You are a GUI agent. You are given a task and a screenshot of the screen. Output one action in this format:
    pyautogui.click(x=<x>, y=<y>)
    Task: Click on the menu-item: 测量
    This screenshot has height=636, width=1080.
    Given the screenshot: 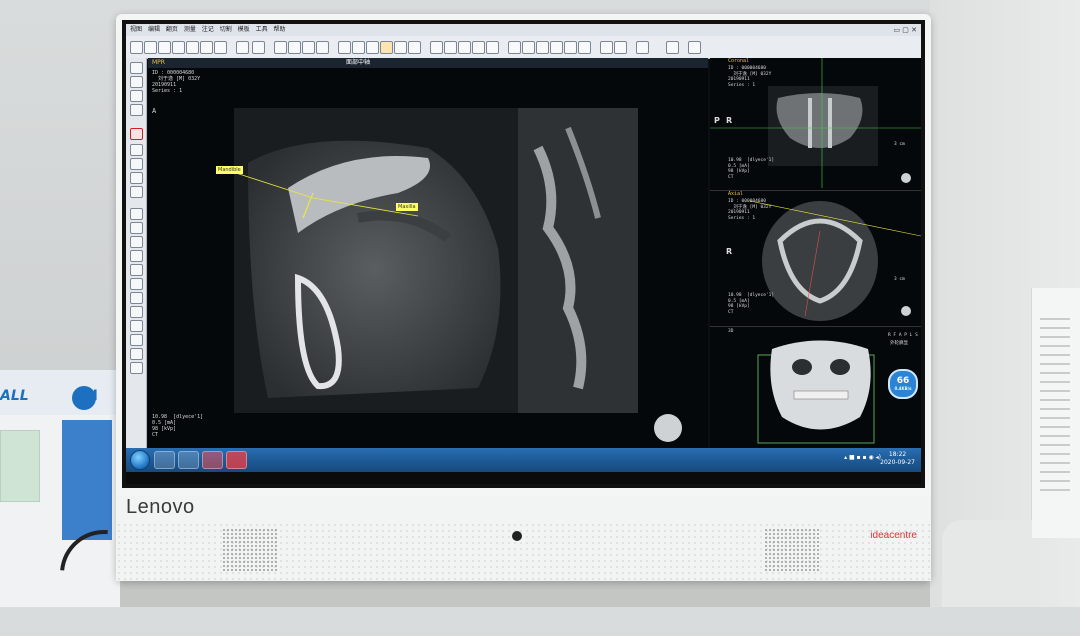 What is the action you would take?
    pyautogui.click(x=190, y=29)
    